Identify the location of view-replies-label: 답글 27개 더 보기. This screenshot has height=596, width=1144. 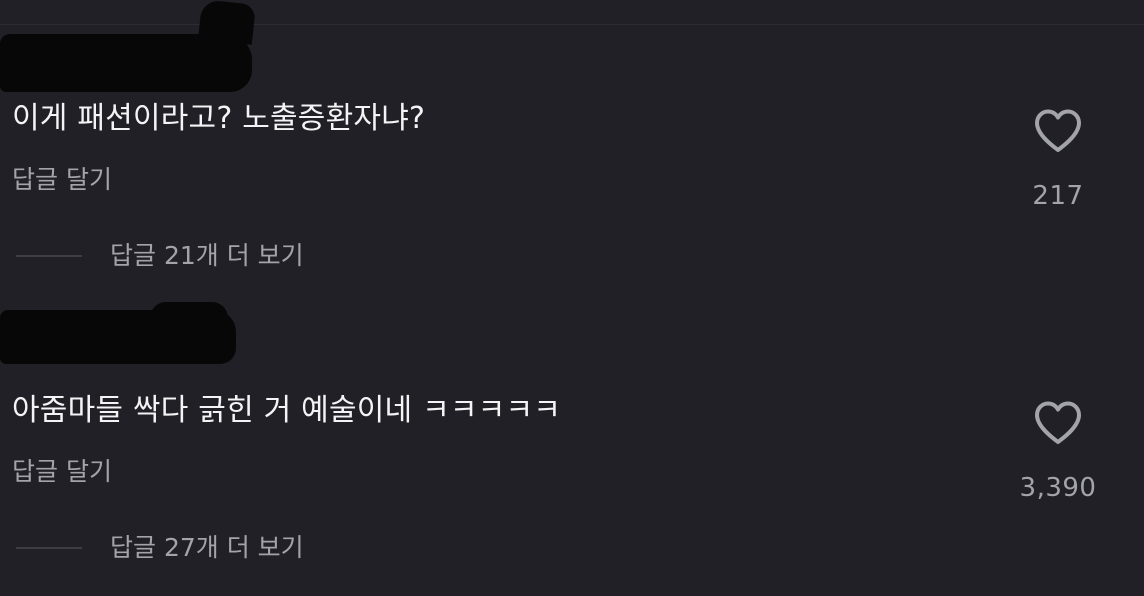
(207, 547).